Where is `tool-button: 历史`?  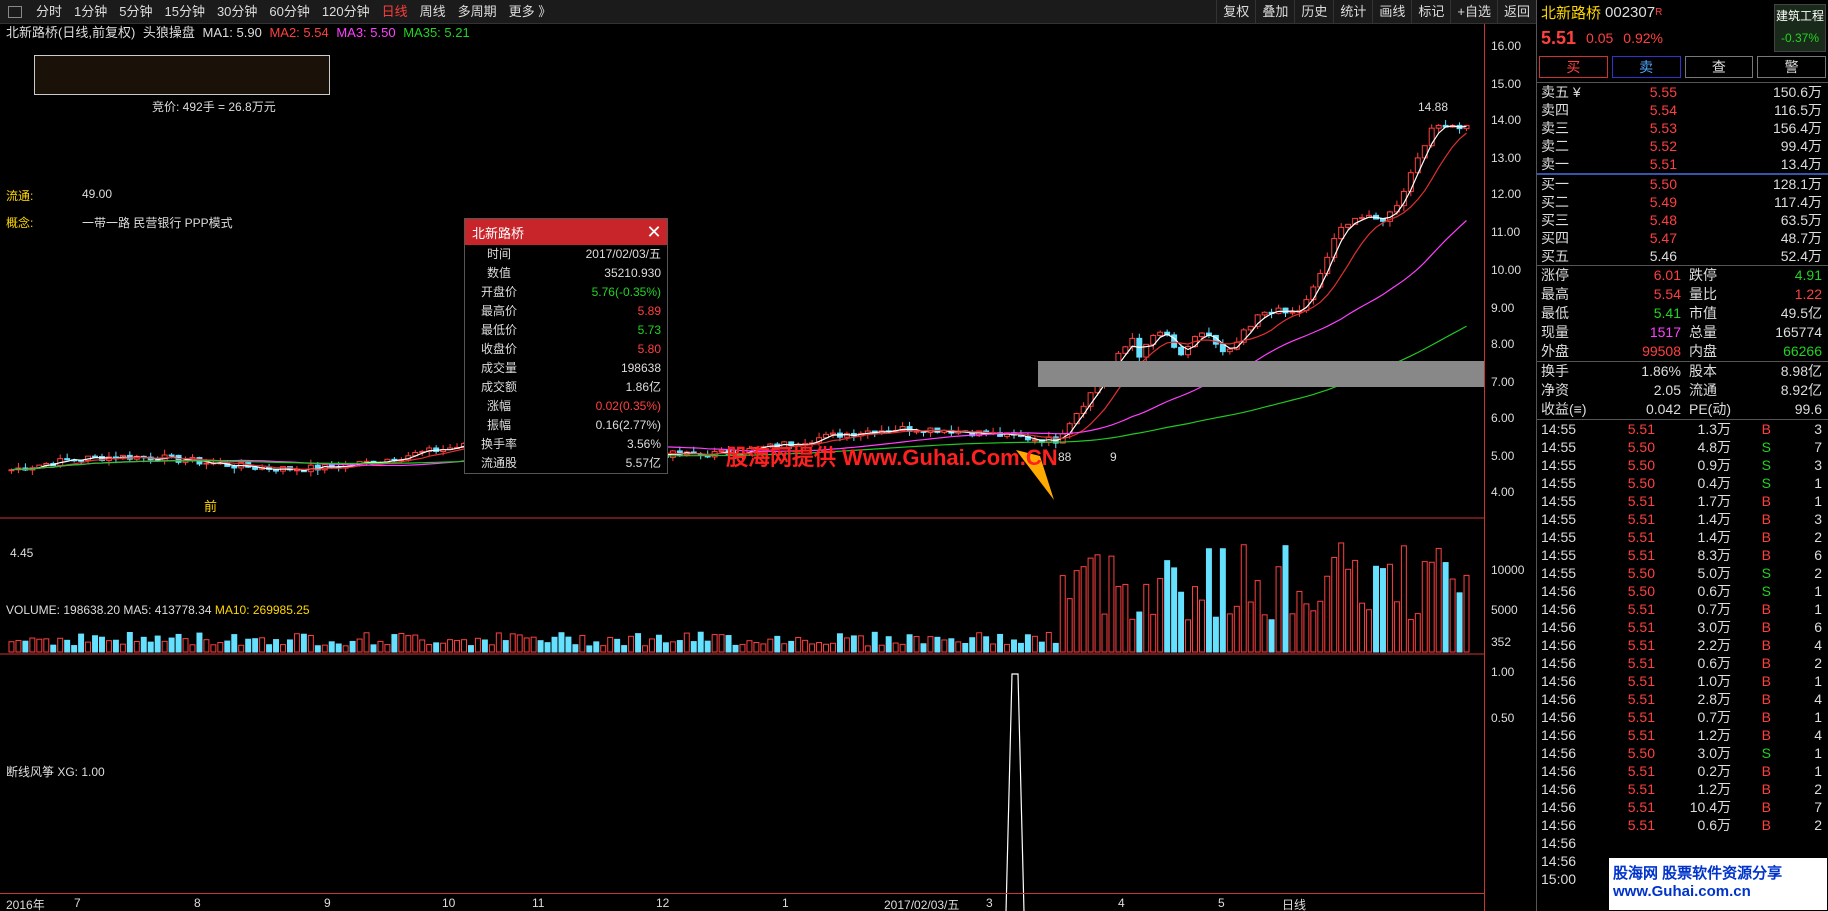 tool-button: 历史 is located at coordinates (1313, 12).